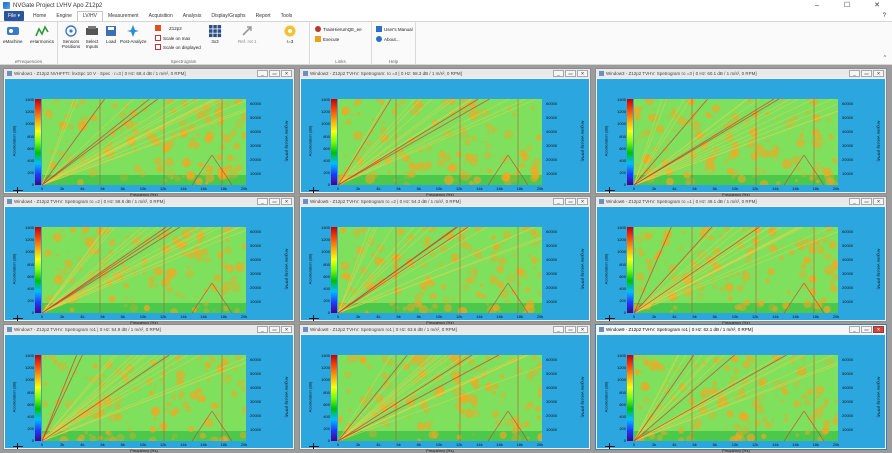 Image resolution: width=892 pixels, height=453 pixels. What do you see at coordinates (14, 16) in the screenshot?
I see `file-menu-button: File ▾` at bounding box center [14, 16].